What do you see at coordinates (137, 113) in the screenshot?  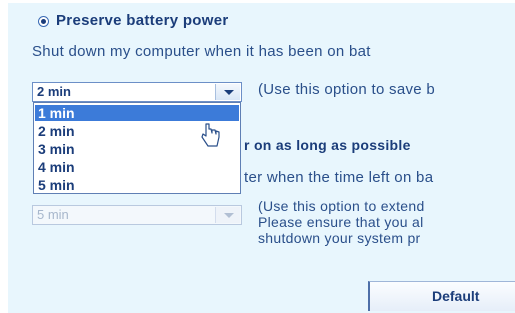 I see `option-1-min: 1 min` at bounding box center [137, 113].